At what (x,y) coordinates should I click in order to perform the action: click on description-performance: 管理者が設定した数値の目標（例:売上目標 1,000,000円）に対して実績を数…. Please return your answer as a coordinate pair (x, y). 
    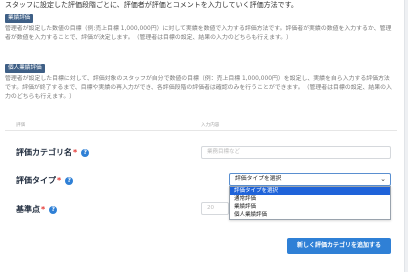
    Looking at the image, I should click on (198, 33).